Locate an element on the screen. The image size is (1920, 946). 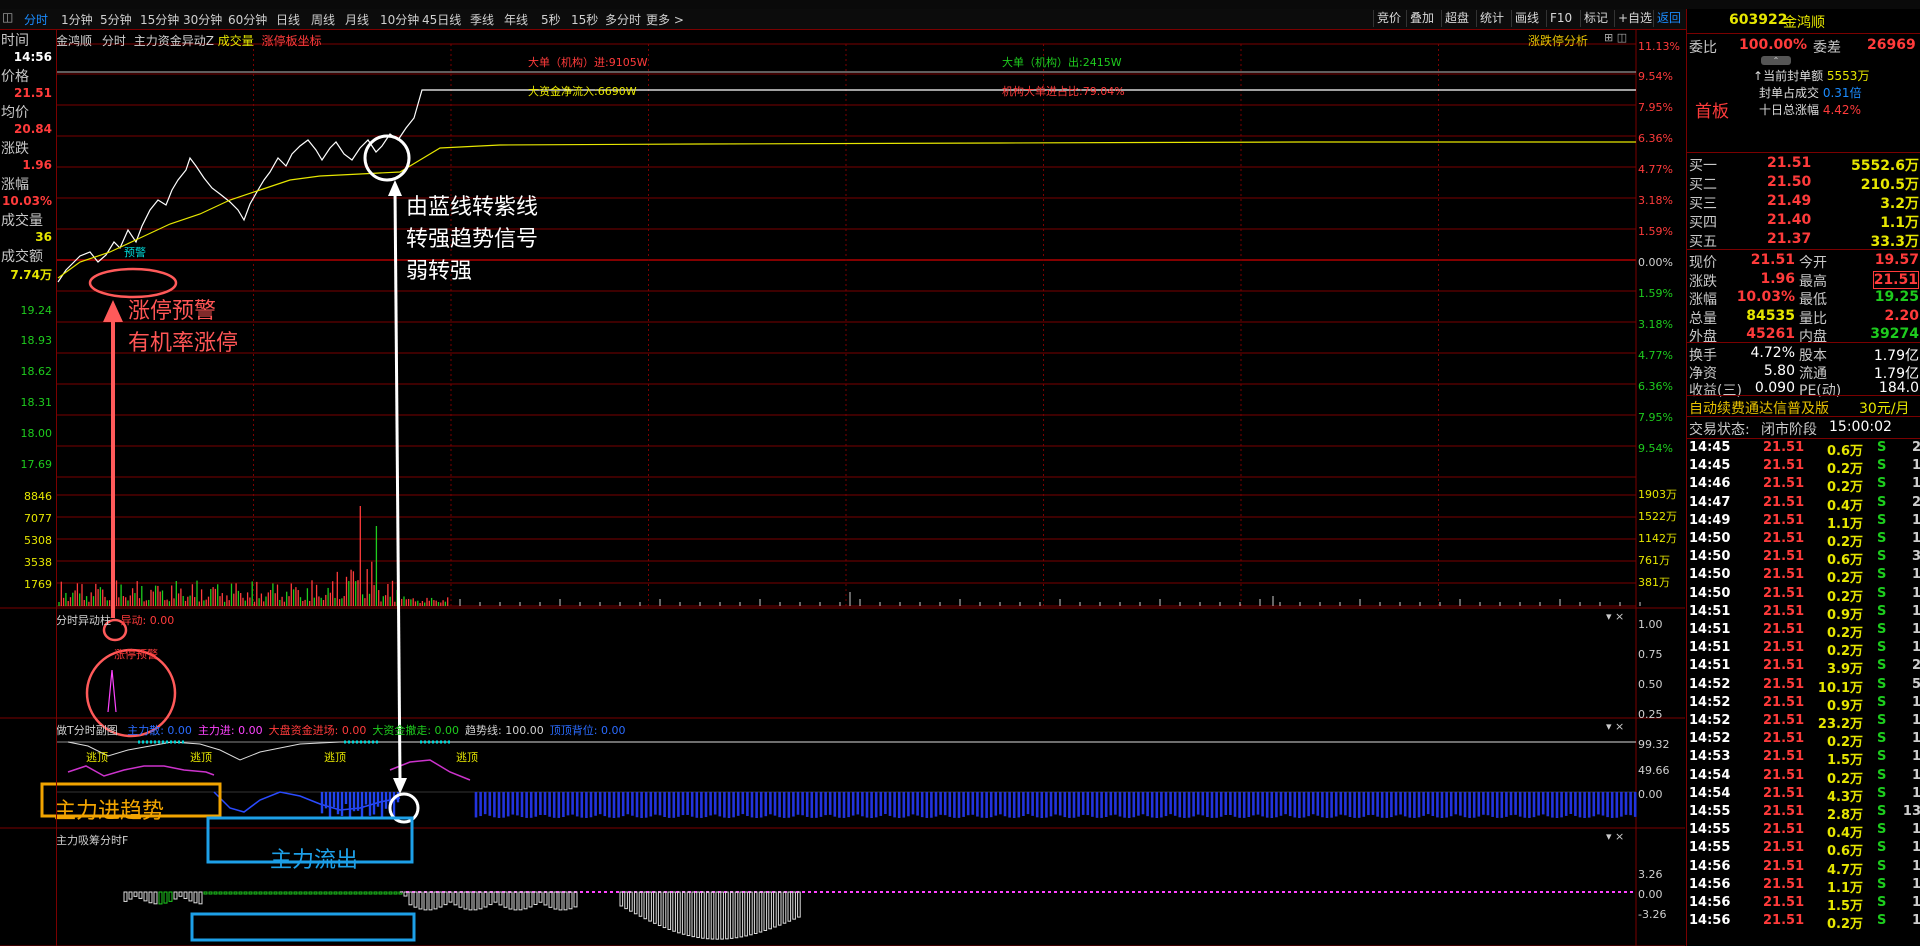
pct-tick: 7.95% is located at coordinates (1655, 107).